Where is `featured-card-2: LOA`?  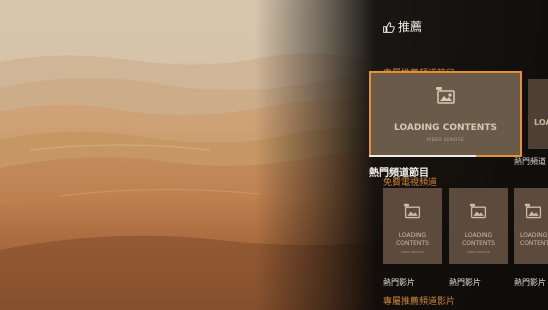
featured-card-2: LOA is located at coordinates (538, 114).